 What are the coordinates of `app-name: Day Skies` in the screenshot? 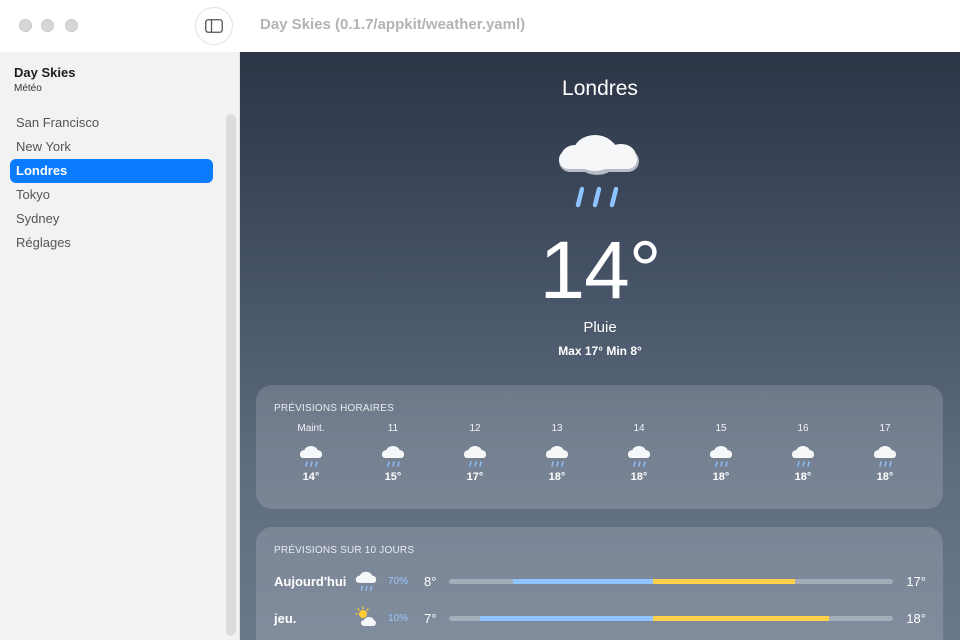 It's located at (45, 72).